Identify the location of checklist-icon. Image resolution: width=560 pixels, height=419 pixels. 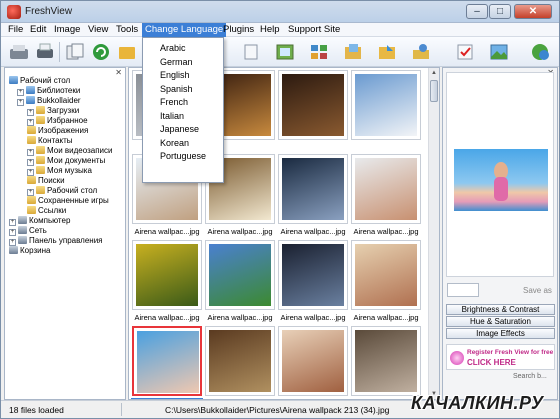
(465, 52).